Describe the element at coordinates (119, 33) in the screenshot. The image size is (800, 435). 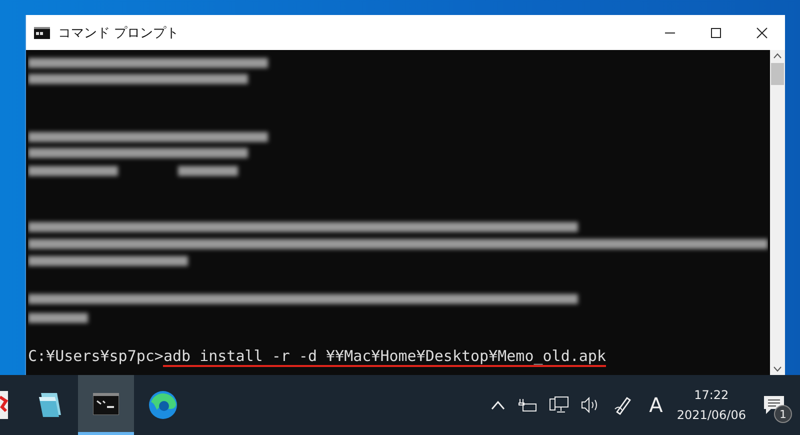
I see `window-title: コマンド プロンプト` at that location.